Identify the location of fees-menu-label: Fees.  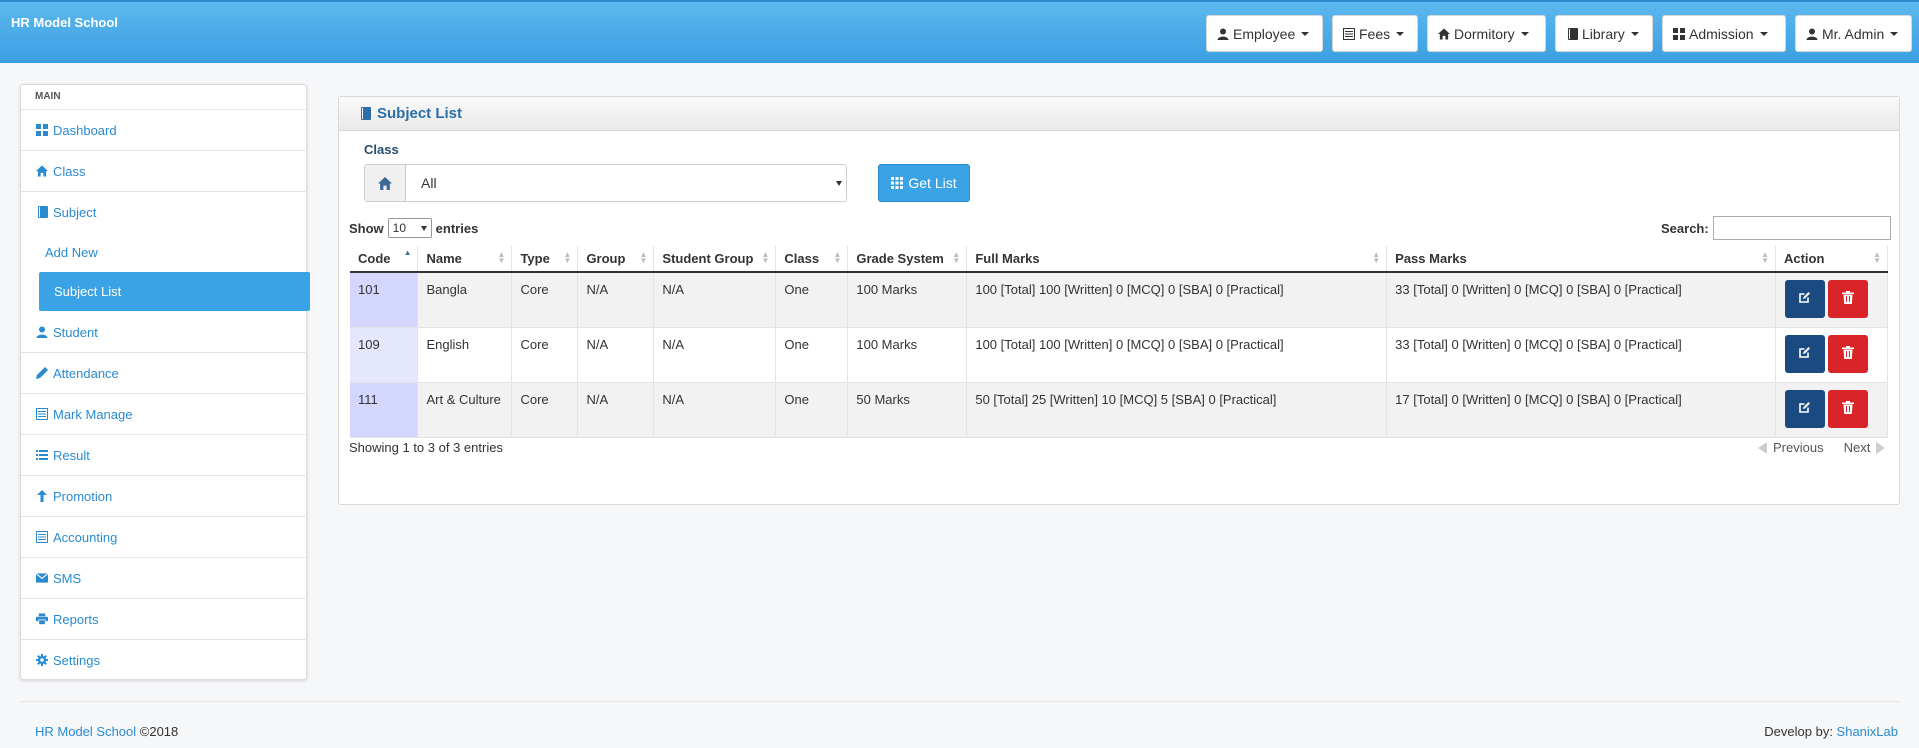
(1375, 33).